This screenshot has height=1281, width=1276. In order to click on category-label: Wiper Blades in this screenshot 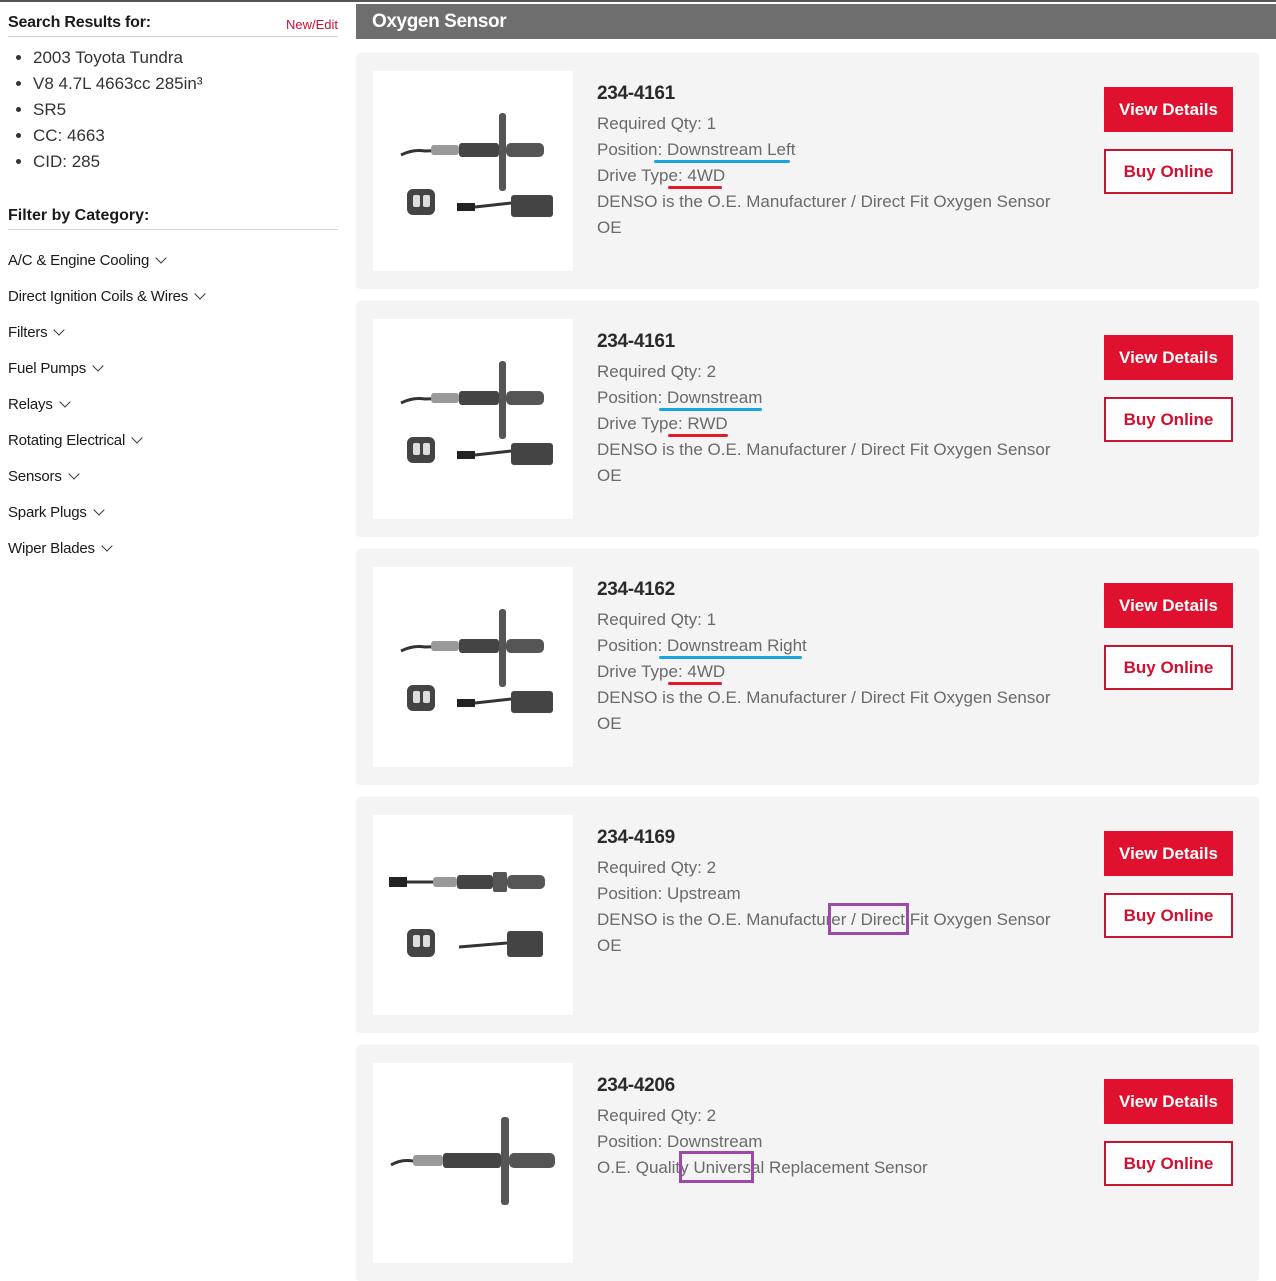, I will do `click(51, 548)`.